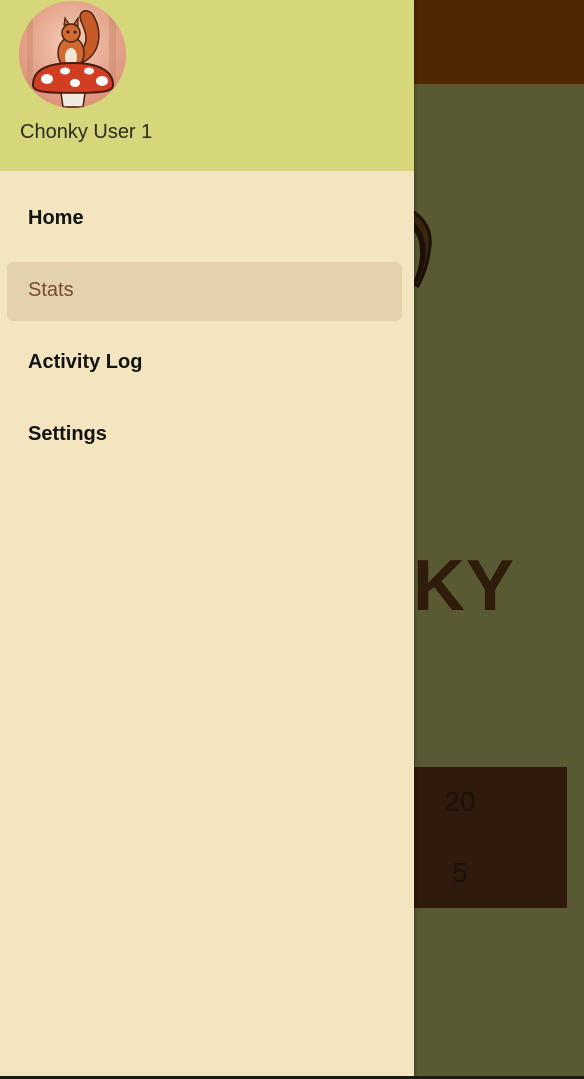 The width and height of the screenshot is (584, 1079). I want to click on user-avatar, so click(72, 54).